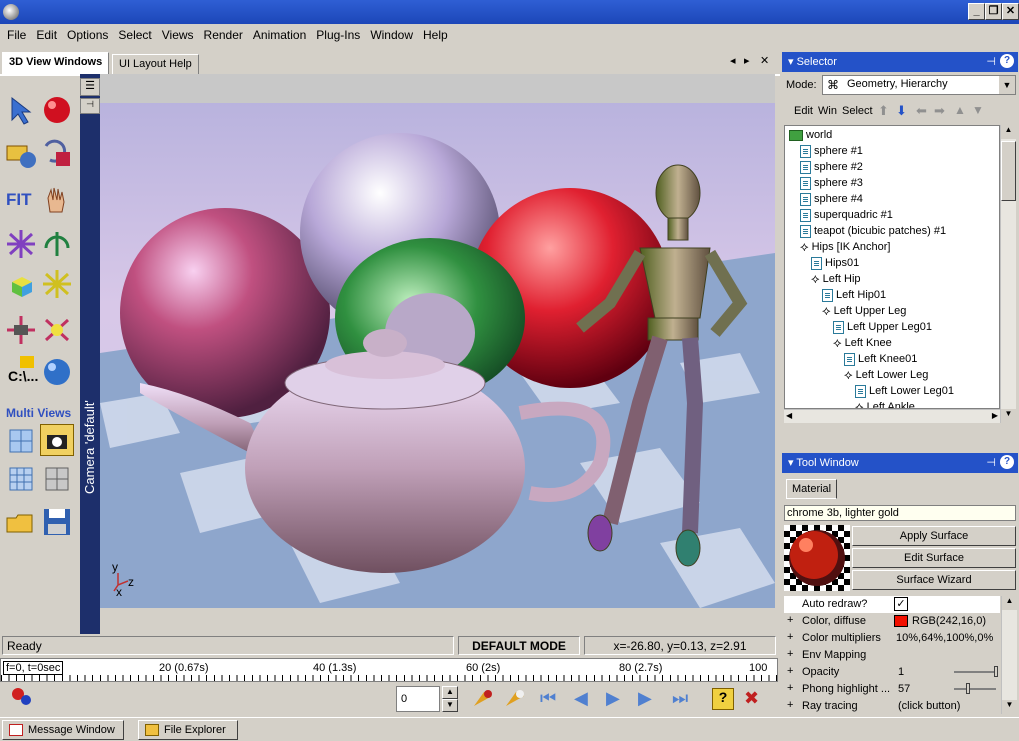  I want to click on prev-frame-icon: ◀, so click(581, 698).